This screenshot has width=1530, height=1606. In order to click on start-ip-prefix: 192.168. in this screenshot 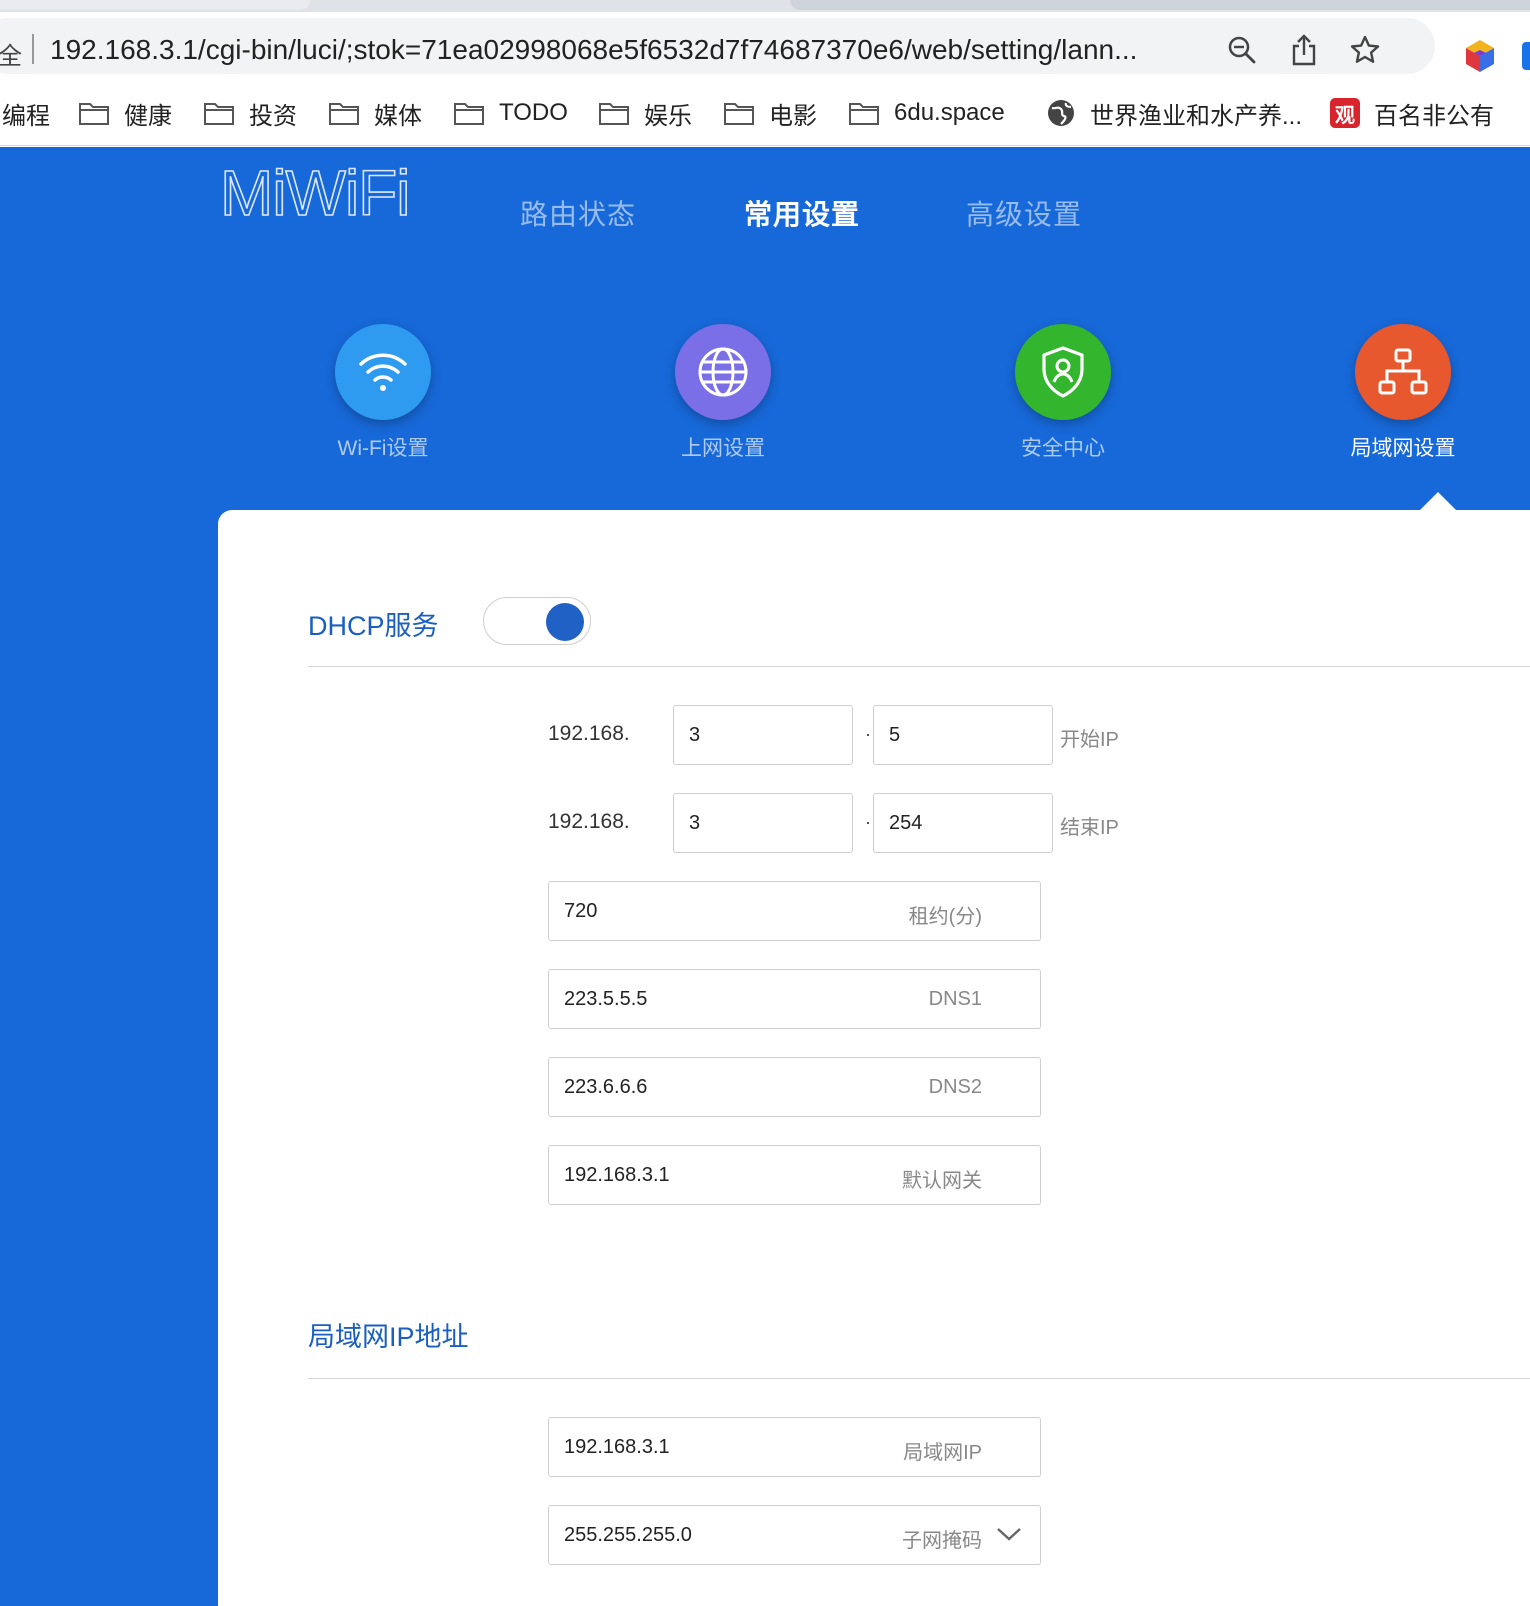, I will do `click(589, 733)`.